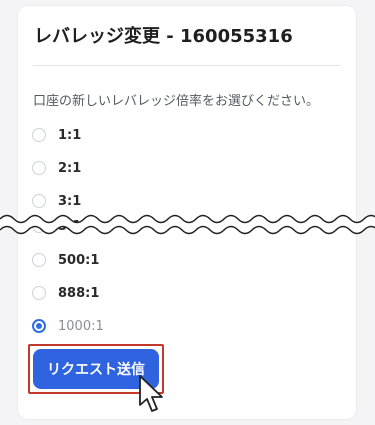 The width and height of the screenshot is (375, 425). What do you see at coordinates (163, 36) in the screenshot?
I see `dialog-title: レバレッジ変更 - 160055316` at bounding box center [163, 36].